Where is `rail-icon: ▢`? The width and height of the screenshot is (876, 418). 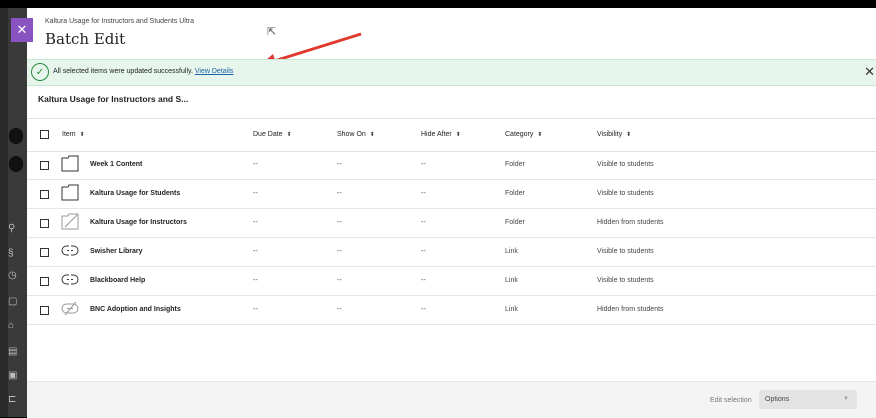
rail-icon: ▢ is located at coordinates (13, 301).